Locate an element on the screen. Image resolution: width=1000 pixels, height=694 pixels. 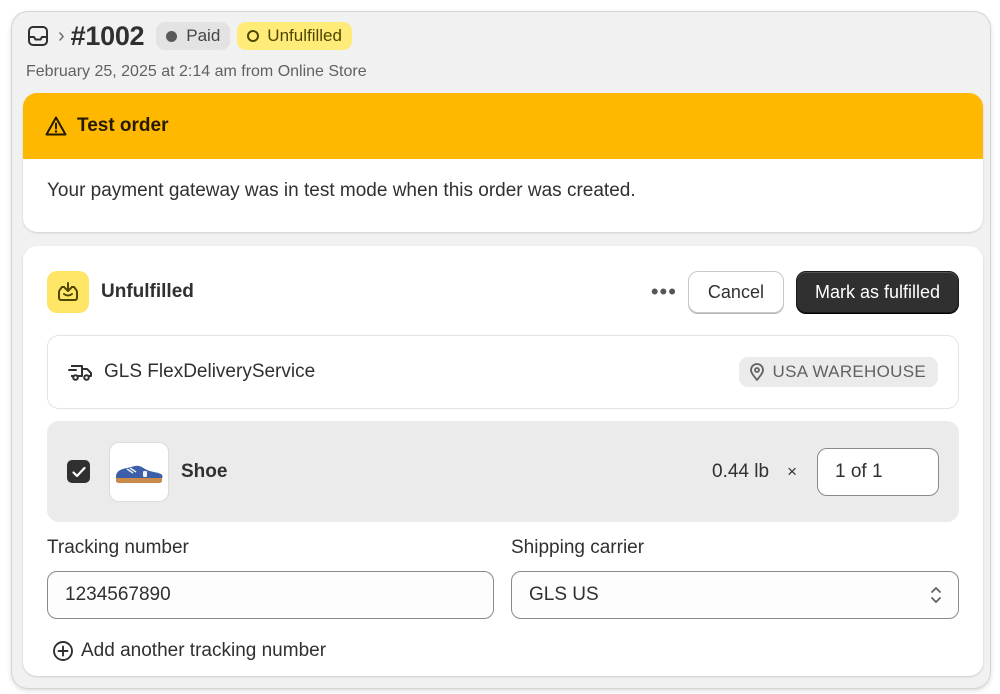
location-badge: USA WAREHOUSE is located at coordinates (838, 372).